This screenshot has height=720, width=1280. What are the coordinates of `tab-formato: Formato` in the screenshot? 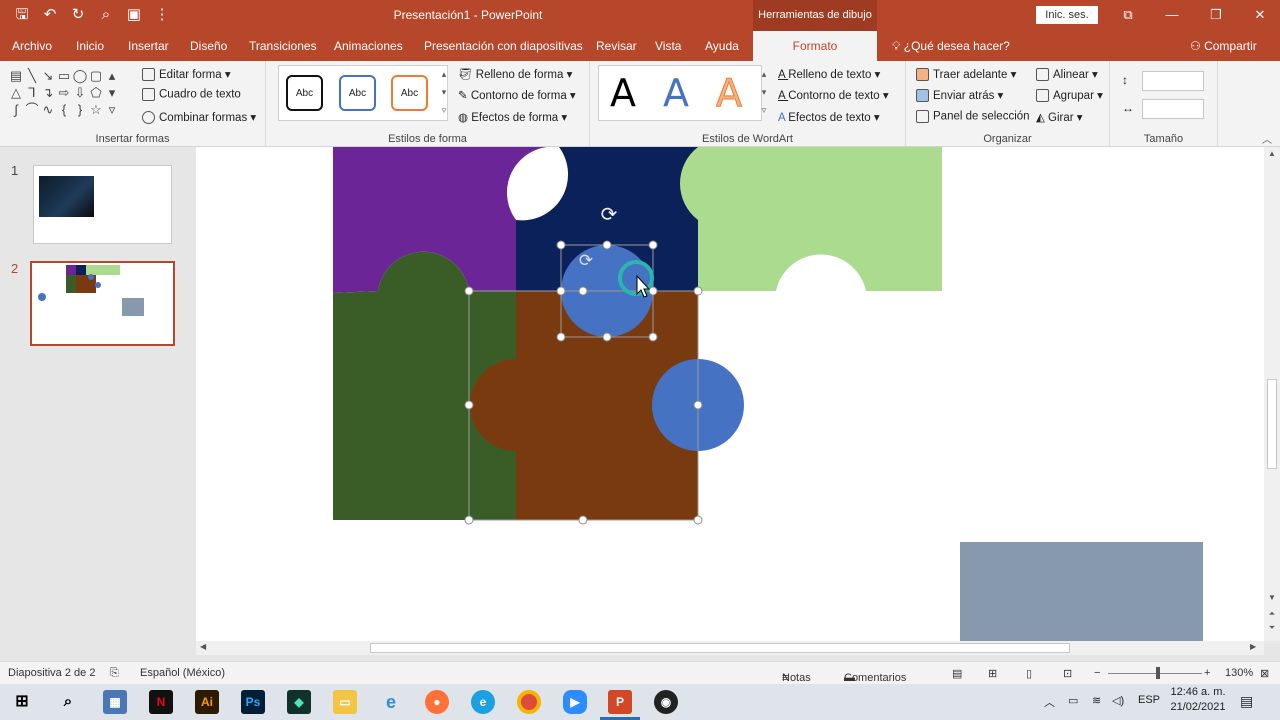 It's located at (815, 46).